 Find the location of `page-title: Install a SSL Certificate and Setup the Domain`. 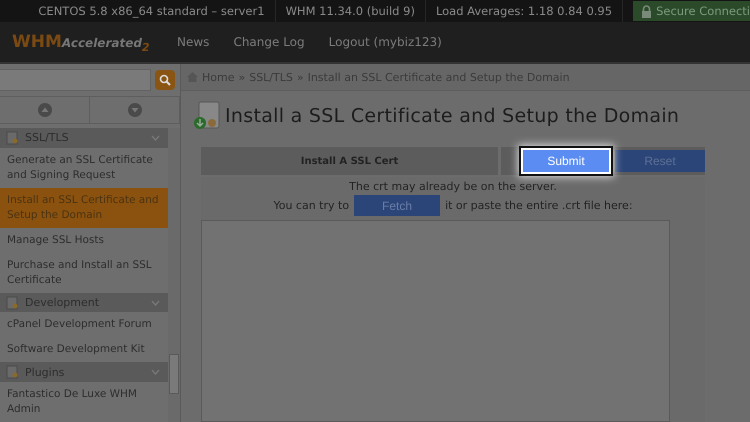

page-title: Install a SSL Certificate and Setup the Domain is located at coordinates (452, 116).